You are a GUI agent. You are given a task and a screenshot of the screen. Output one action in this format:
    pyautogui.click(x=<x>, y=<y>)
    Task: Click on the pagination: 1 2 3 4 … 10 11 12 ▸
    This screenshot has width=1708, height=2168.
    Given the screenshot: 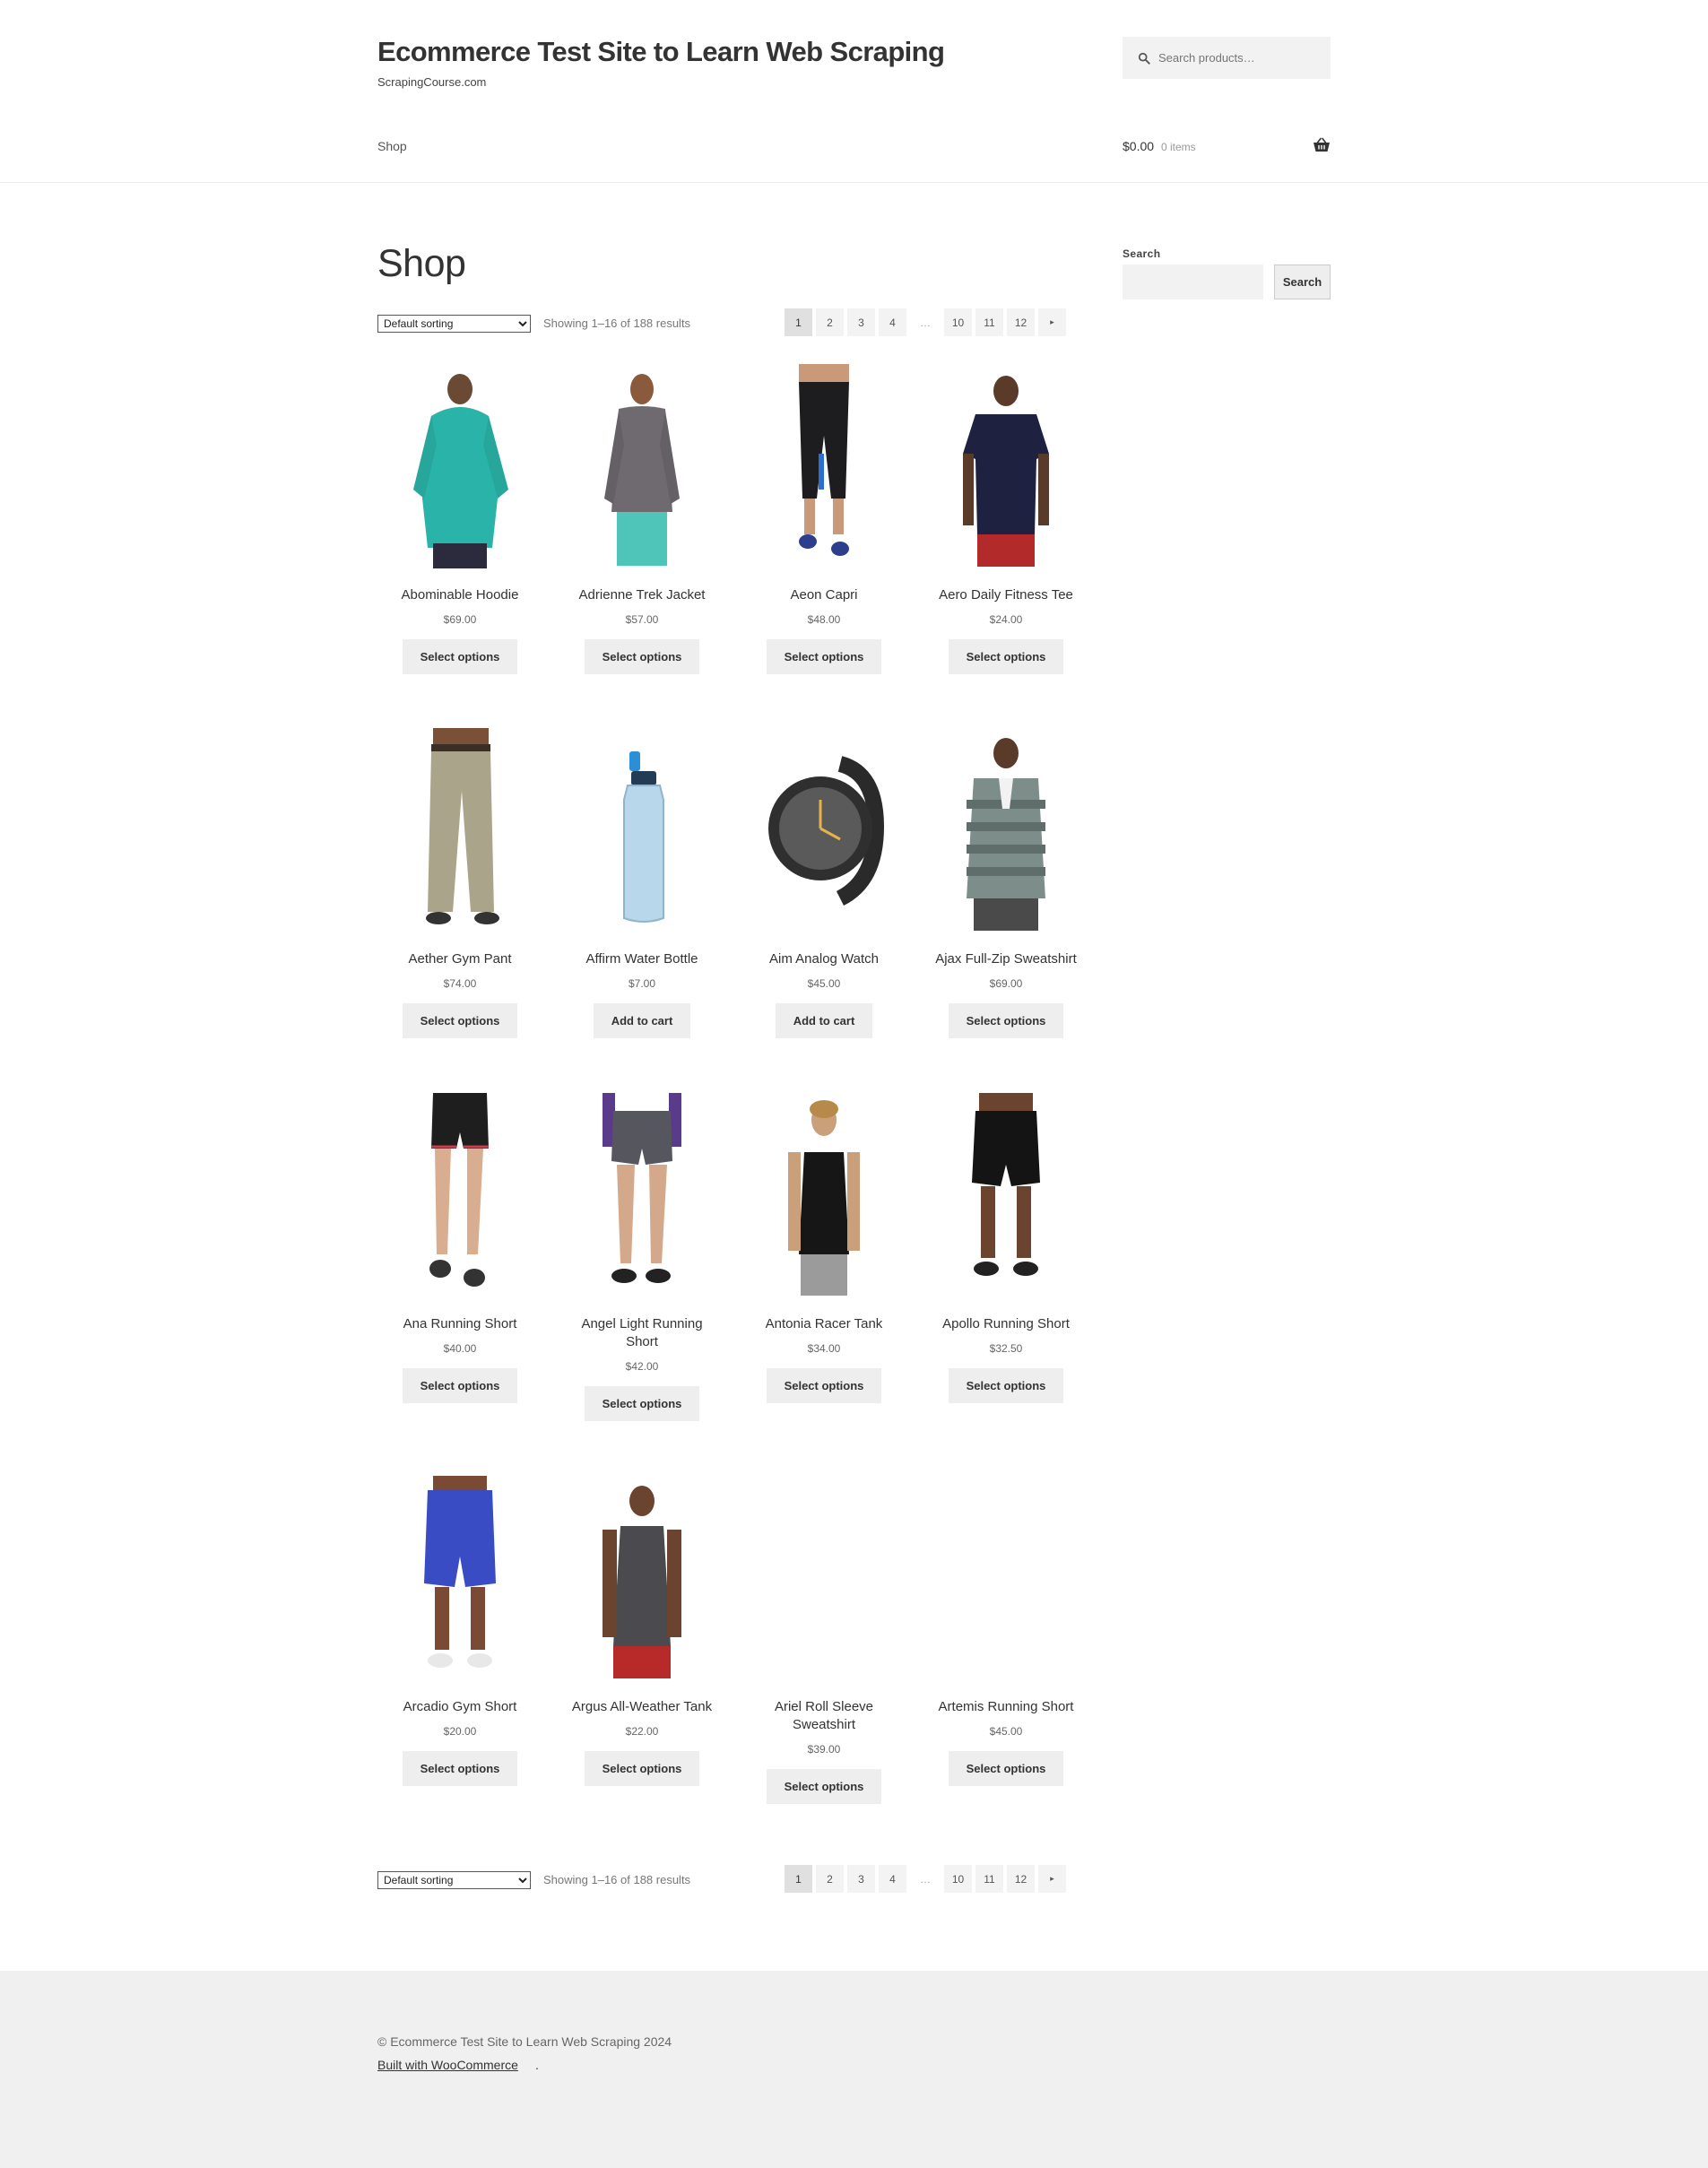 What is the action you would take?
    pyautogui.click(x=927, y=1879)
    